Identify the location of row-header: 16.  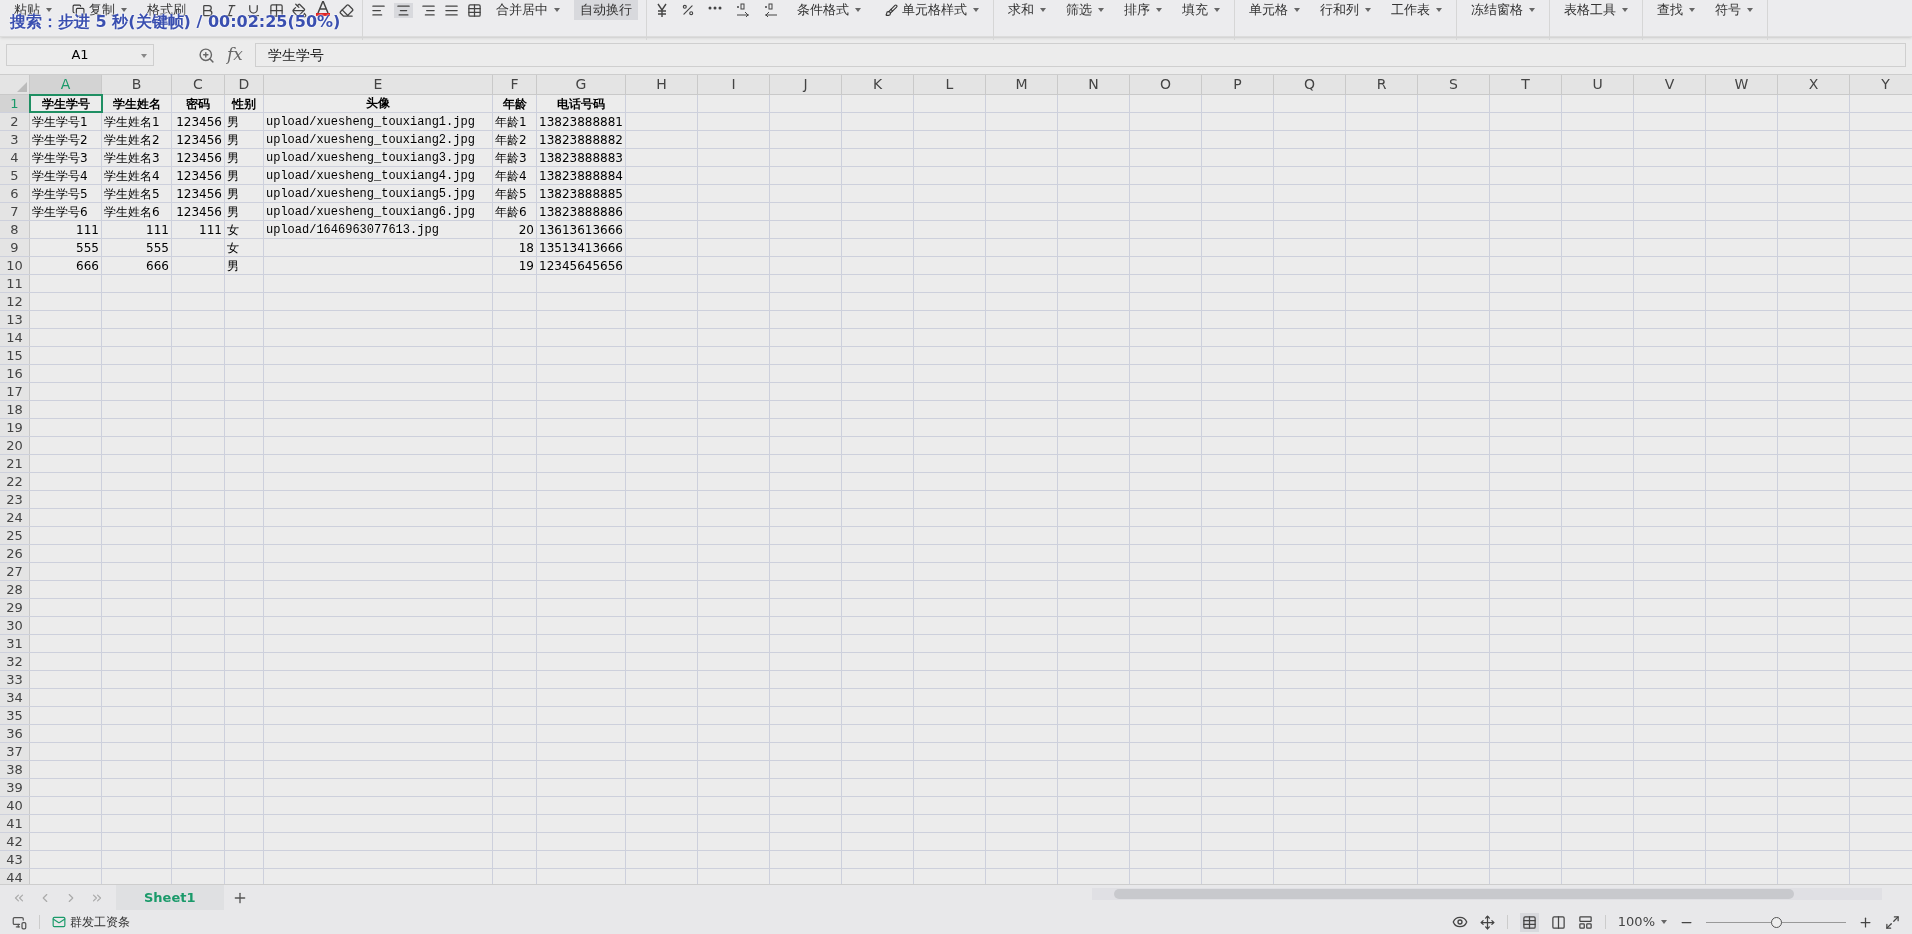
(15, 373).